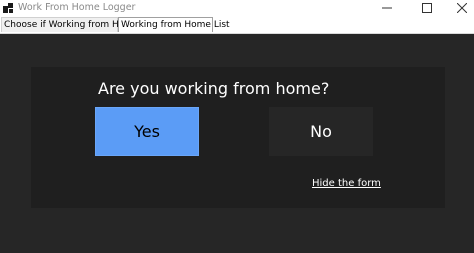  I want to click on question-heading: Are you working from home?, so click(214, 88).